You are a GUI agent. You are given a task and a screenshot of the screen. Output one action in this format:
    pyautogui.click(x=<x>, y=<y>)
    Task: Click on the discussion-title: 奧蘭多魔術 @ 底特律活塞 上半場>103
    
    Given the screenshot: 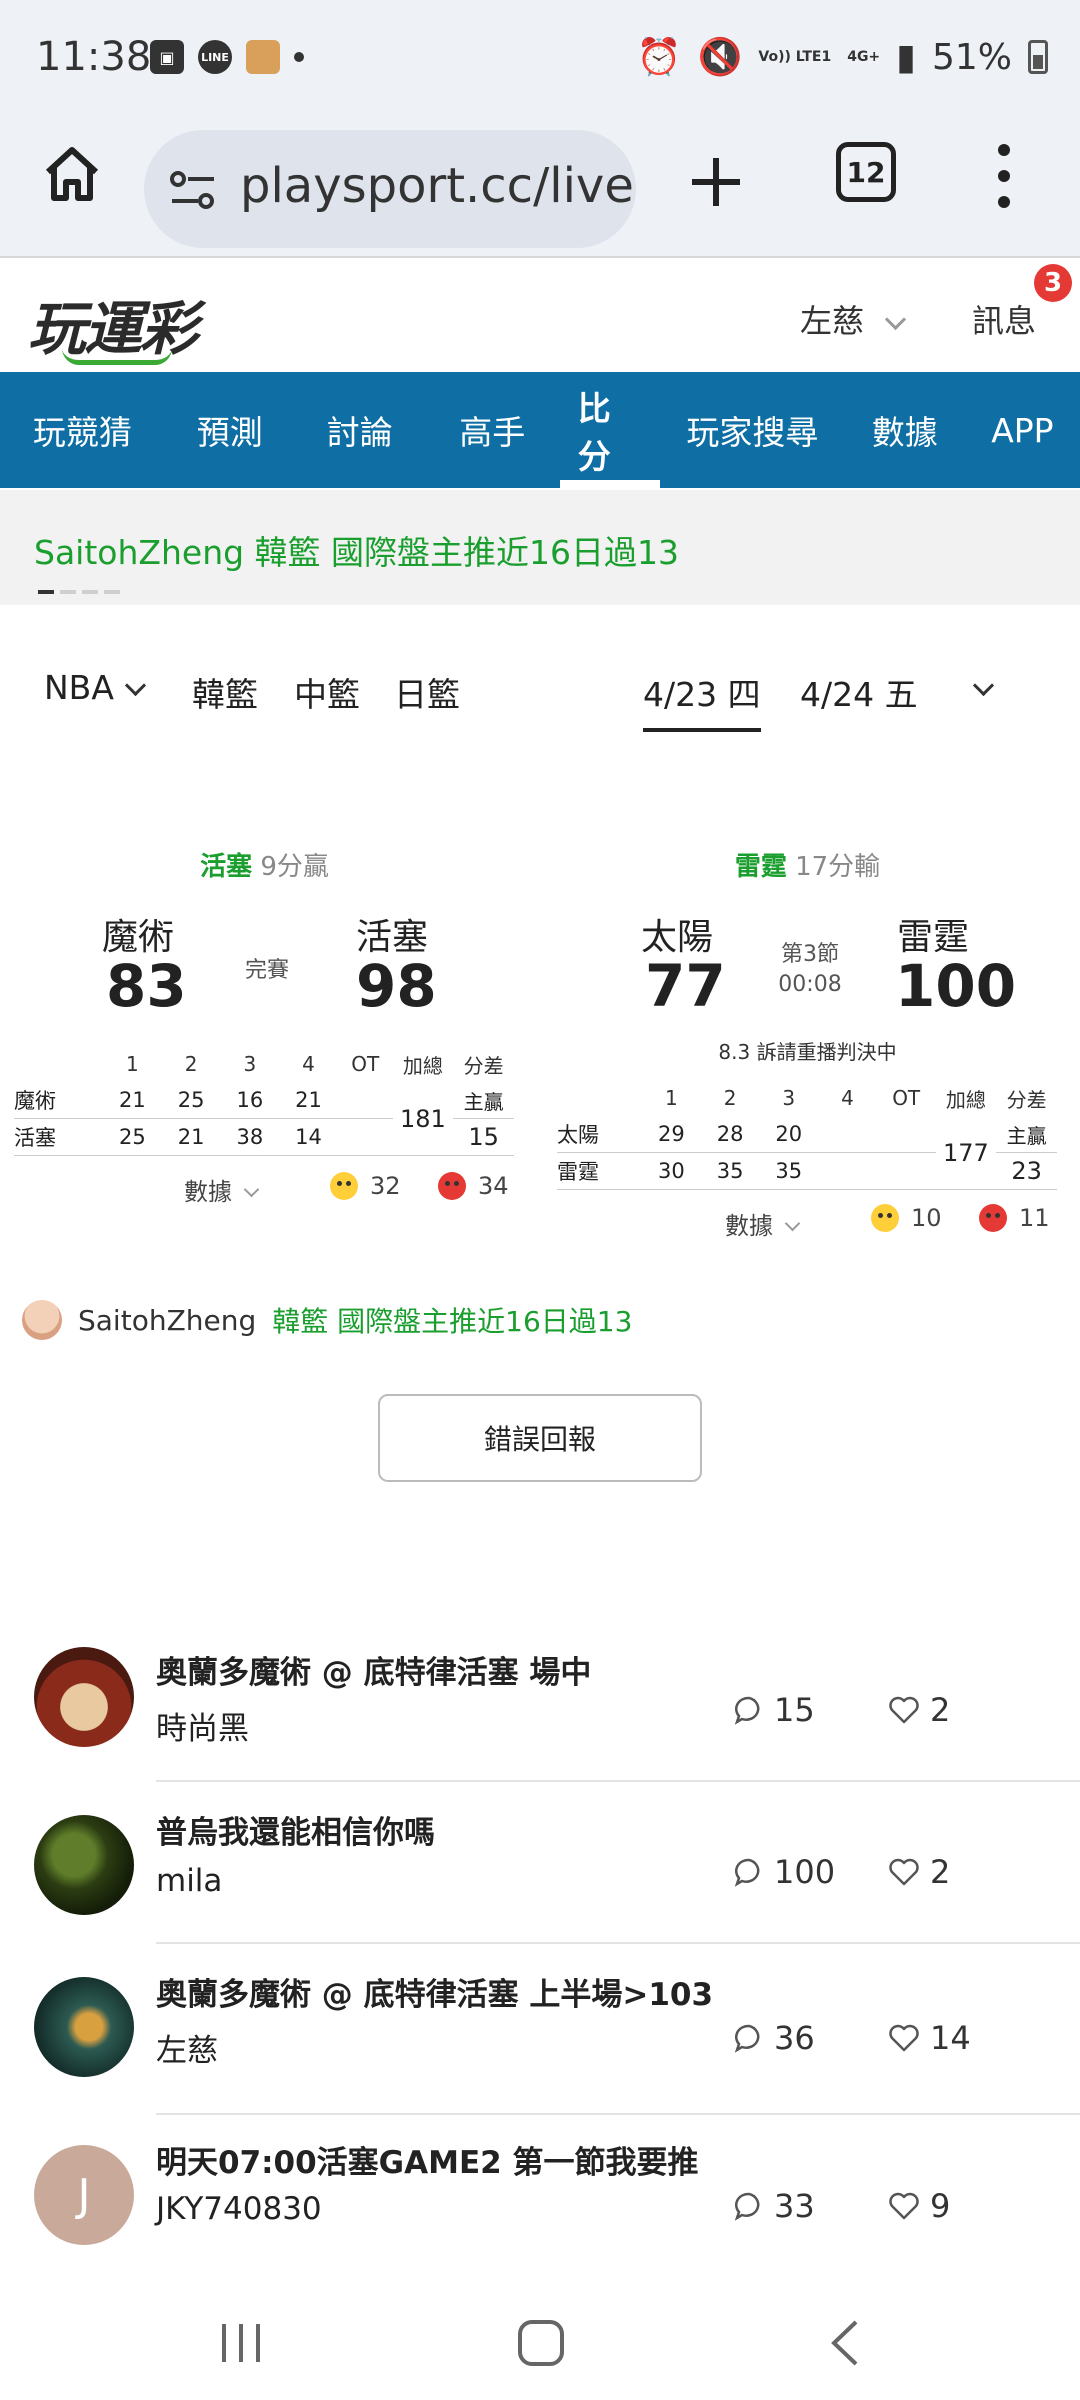 What is the action you would take?
    pyautogui.click(x=434, y=1991)
    